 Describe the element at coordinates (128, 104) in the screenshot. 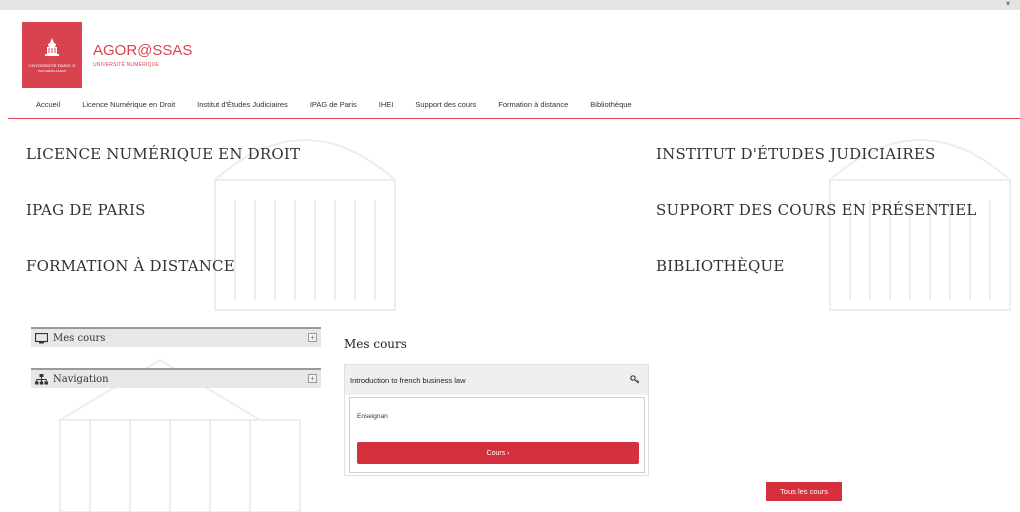

I see `nav-item-licence-numerique: Licence Numérique en Droit` at that location.